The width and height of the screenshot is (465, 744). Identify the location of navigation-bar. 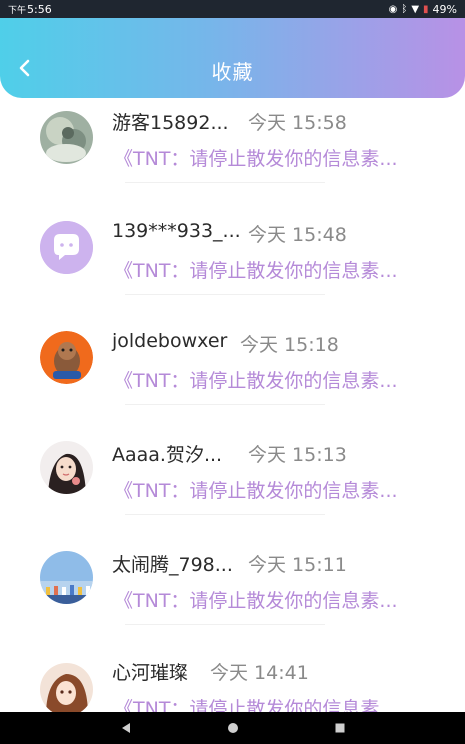
(232, 728).